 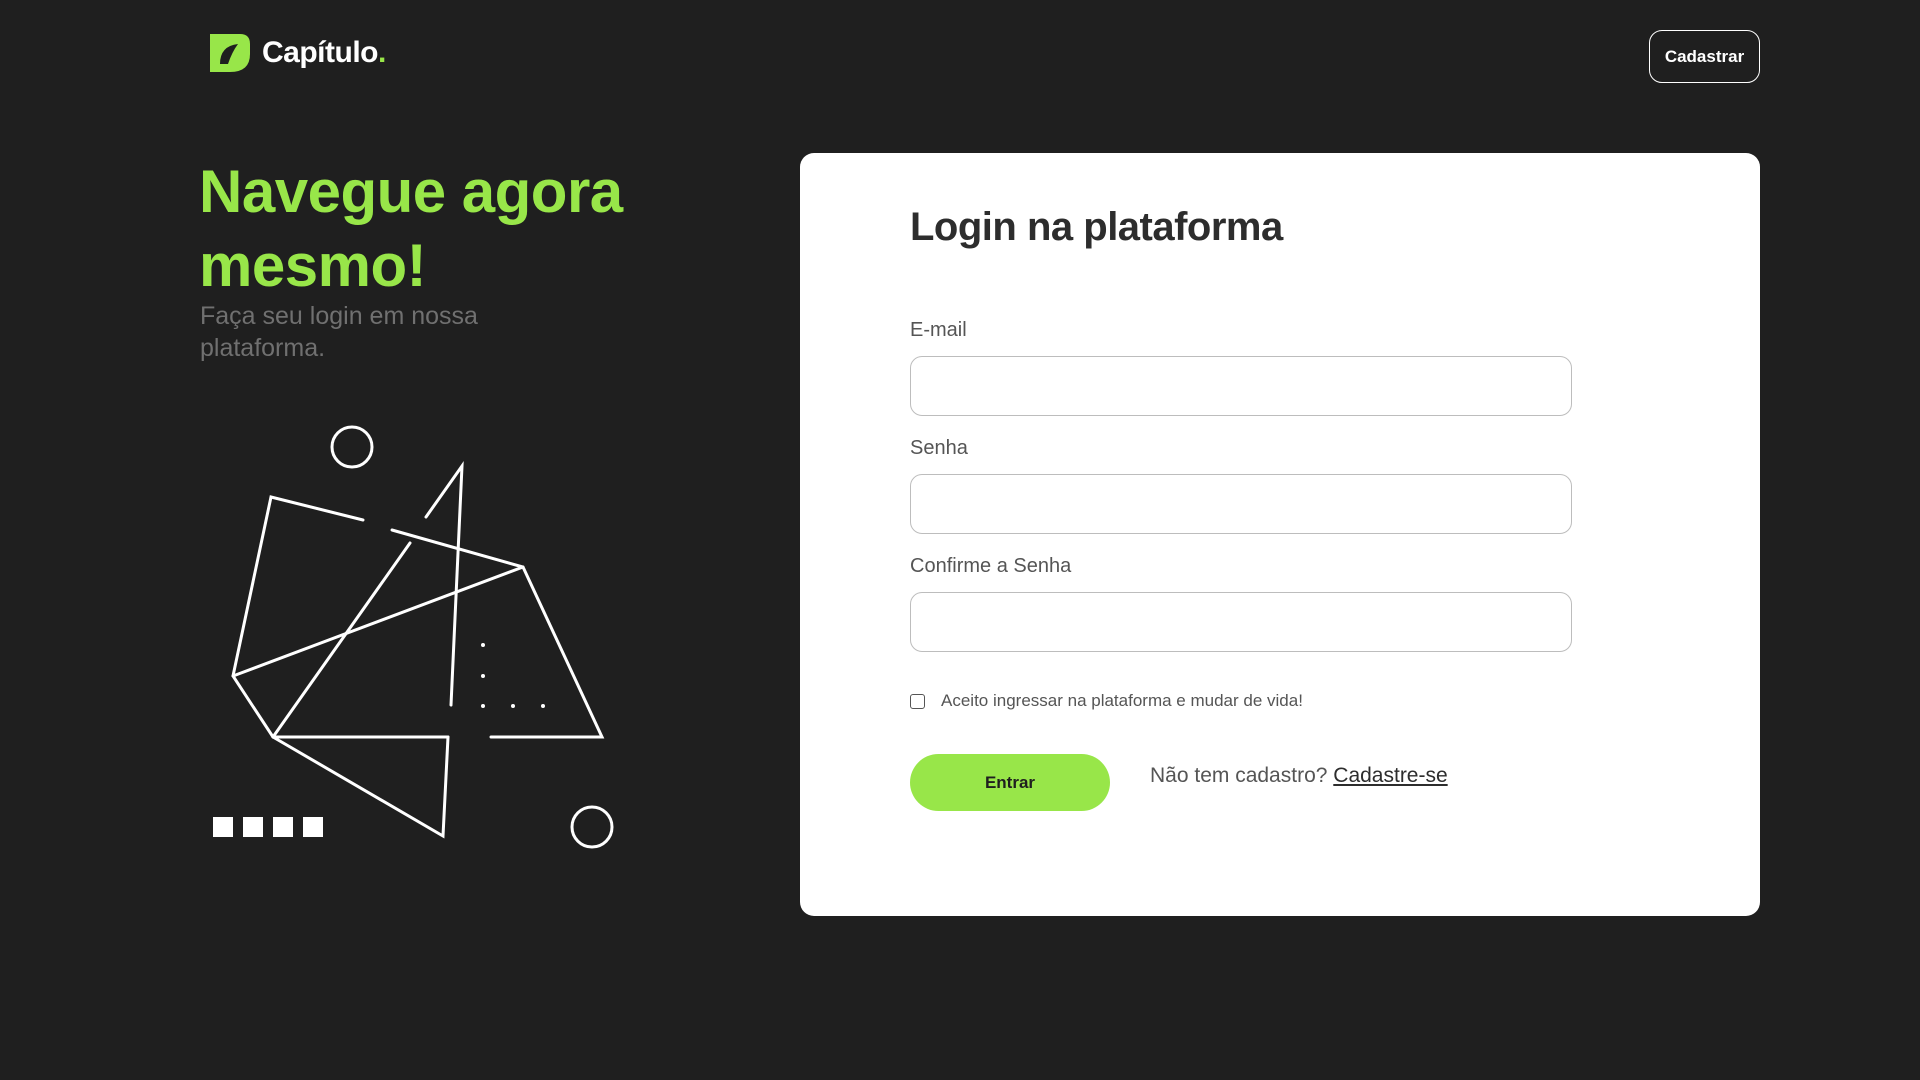 What do you see at coordinates (1704, 56) in the screenshot?
I see `header-signup-button: Cadastrar` at bounding box center [1704, 56].